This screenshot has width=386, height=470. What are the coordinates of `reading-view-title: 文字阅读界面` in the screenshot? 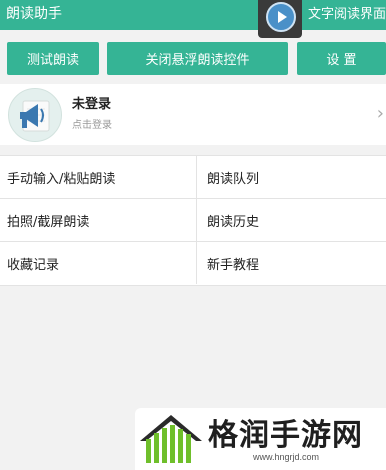 It's located at (347, 12).